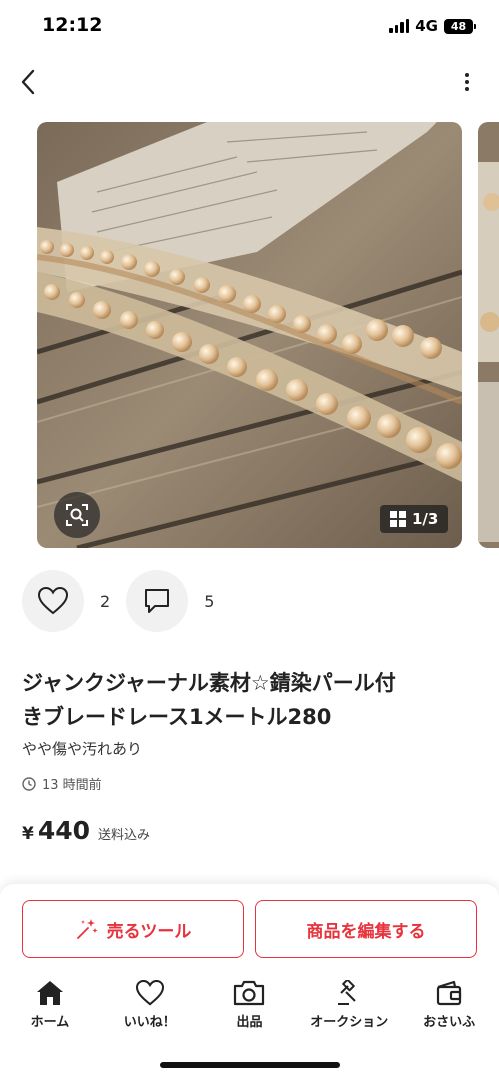 This screenshot has width=499, height=1080. Describe the element at coordinates (105, 601) in the screenshot. I see `like-count: 2` at that location.